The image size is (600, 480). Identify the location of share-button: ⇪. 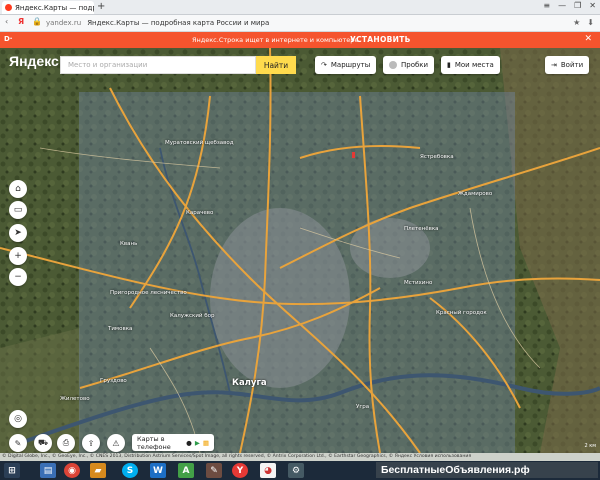
(91, 443).